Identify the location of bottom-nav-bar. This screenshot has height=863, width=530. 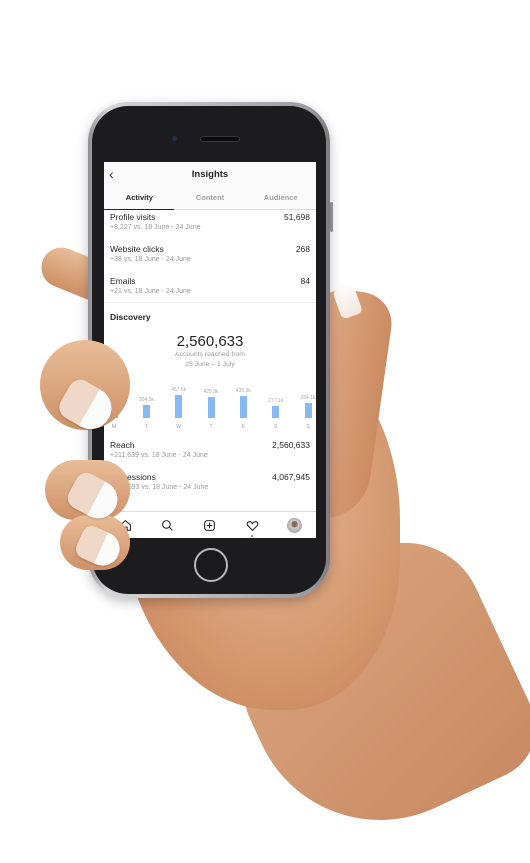
(210, 524).